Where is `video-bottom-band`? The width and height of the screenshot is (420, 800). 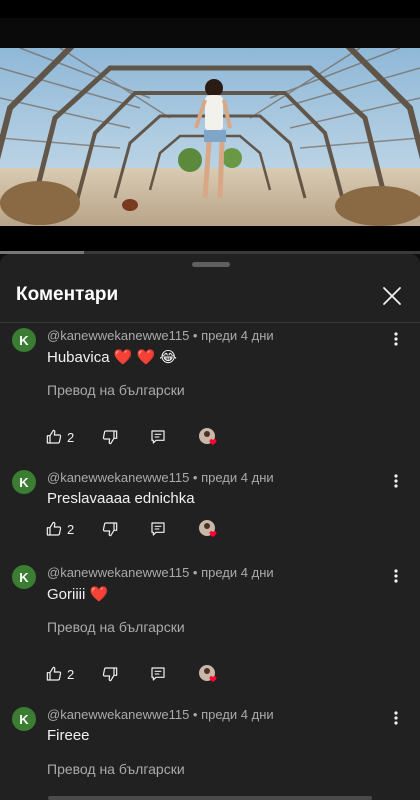
video-bottom-band is located at coordinates (210, 239).